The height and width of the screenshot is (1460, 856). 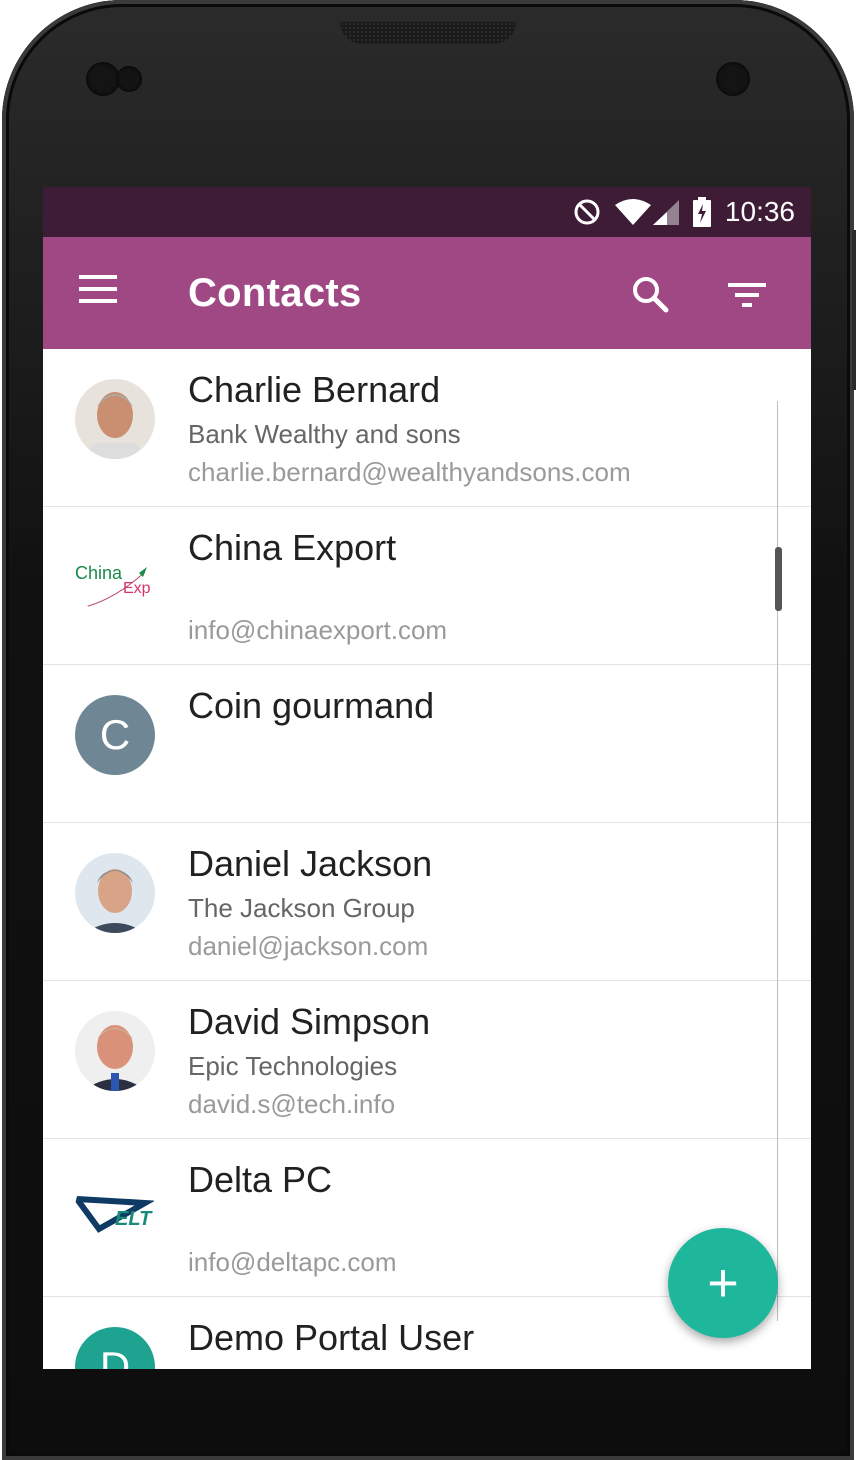 What do you see at coordinates (137, 588) in the screenshot?
I see `svg-text: Exp` at bounding box center [137, 588].